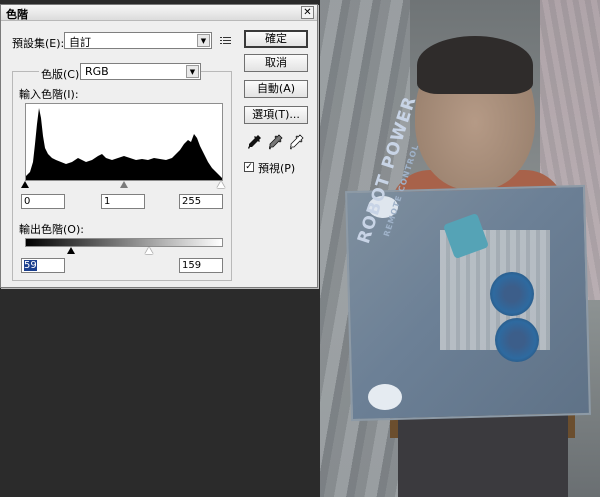  What do you see at coordinates (276, 168) in the screenshot?
I see `preview-label: 預視(P)` at bounding box center [276, 168].